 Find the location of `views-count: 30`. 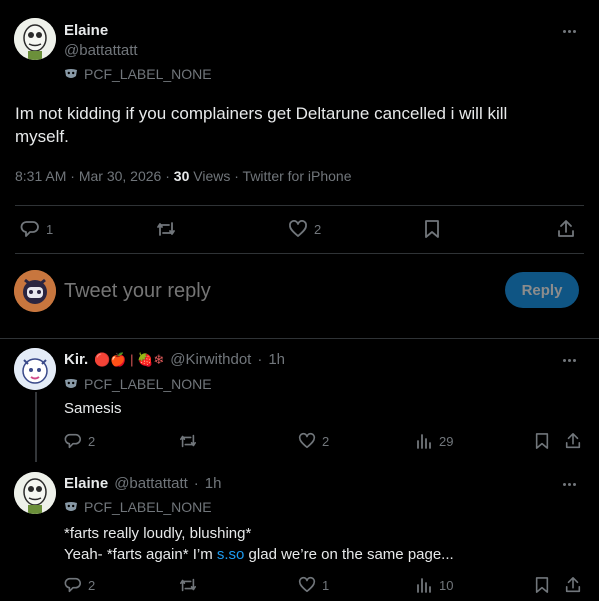

views-count: 30 is located at coordinates (181, 176).